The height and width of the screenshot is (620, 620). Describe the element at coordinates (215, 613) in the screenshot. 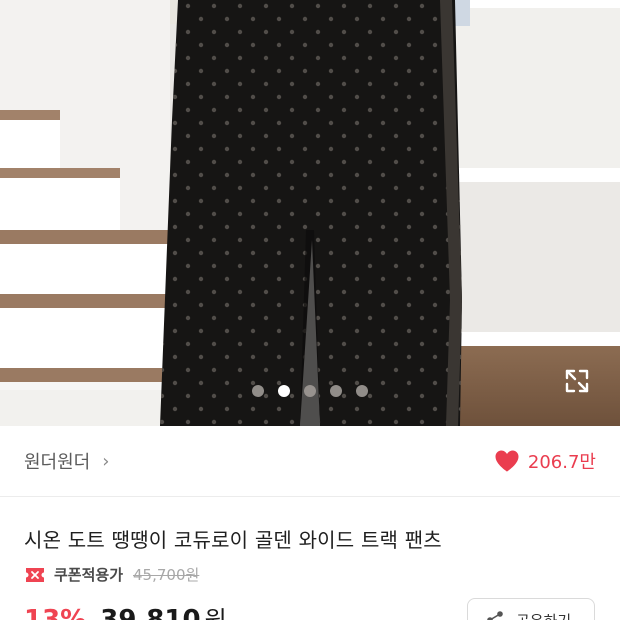

I see `currency-unit: 원` at that location.